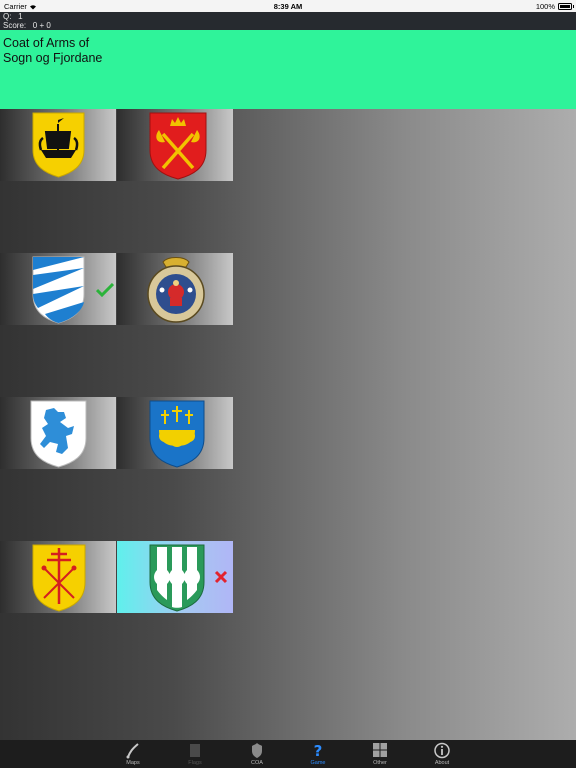  I want to click on ship-shield-icon, so click(58, 145).